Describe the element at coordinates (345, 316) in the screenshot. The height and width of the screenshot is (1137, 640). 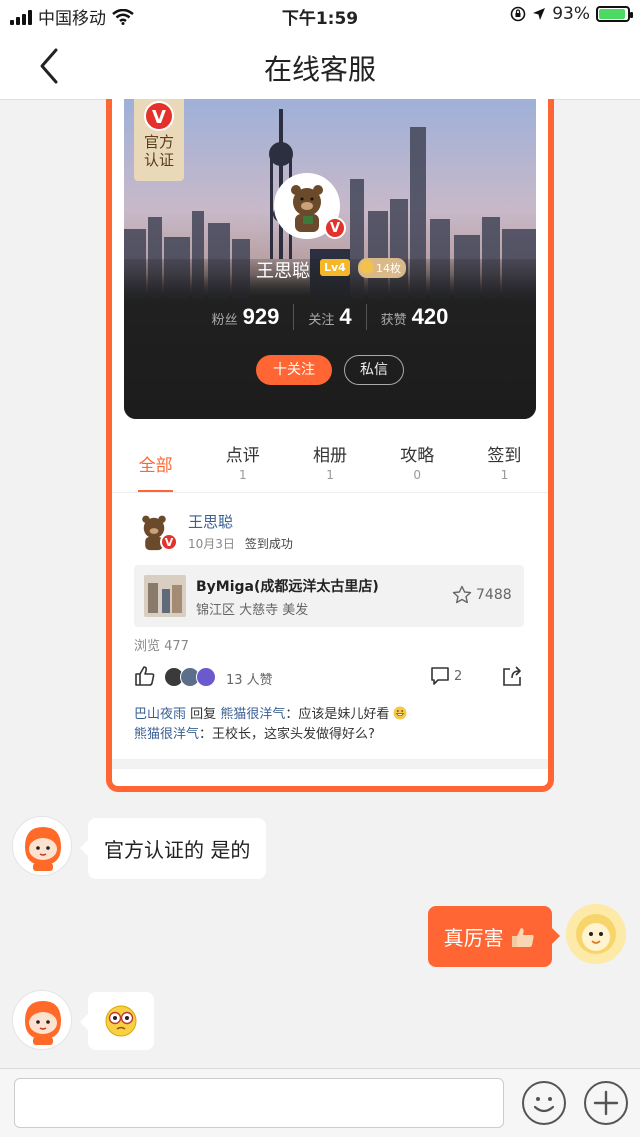
I see `stat-value: 4` at that location.